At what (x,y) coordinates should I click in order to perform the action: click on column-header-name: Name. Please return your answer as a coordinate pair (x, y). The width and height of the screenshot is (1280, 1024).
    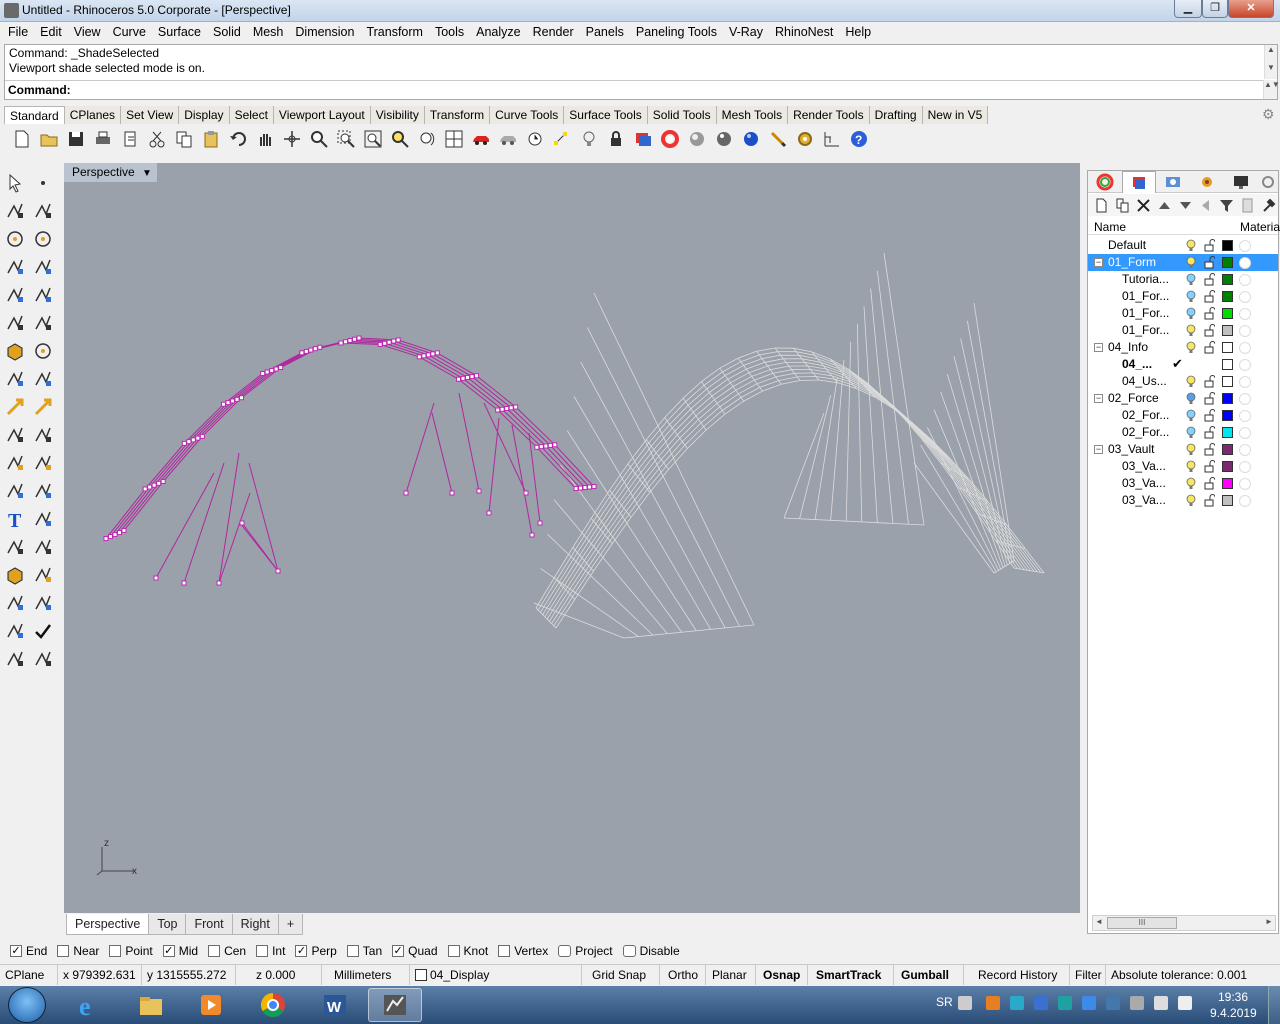
    Looking at the image, I should click on (1110, 227).